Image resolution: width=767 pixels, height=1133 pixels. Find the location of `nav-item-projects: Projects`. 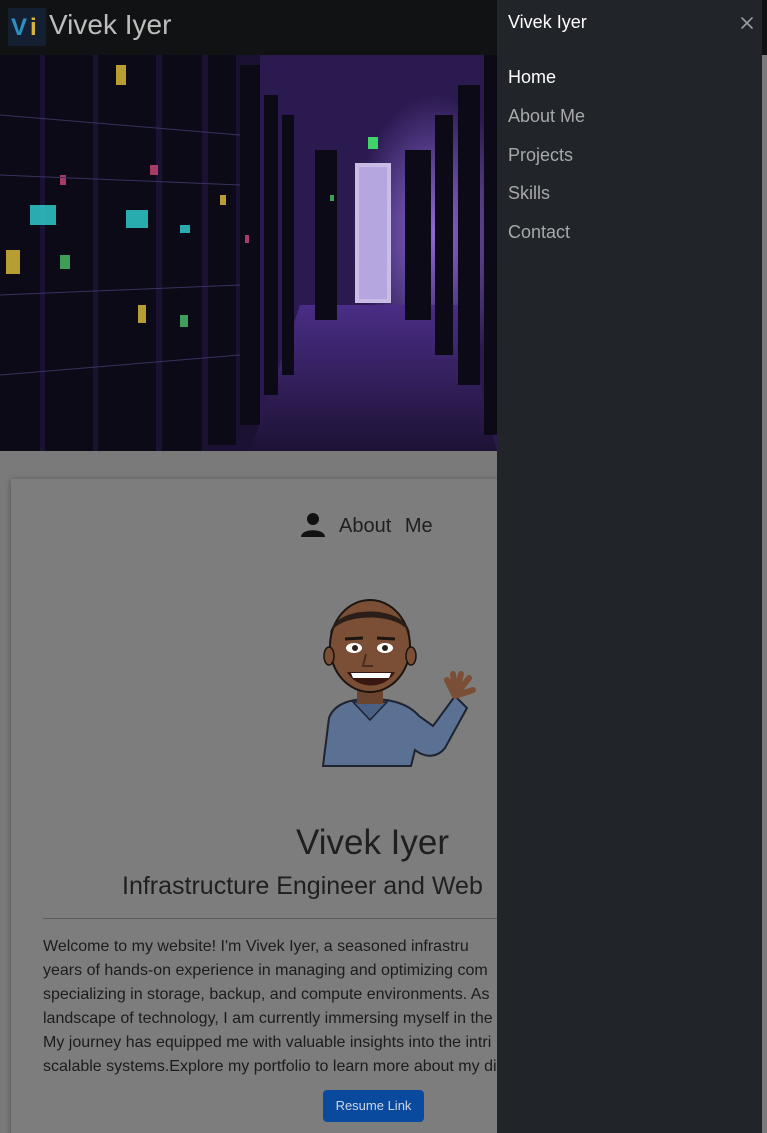

nav-item-projects: Projects is located at coordinates (546, 159).